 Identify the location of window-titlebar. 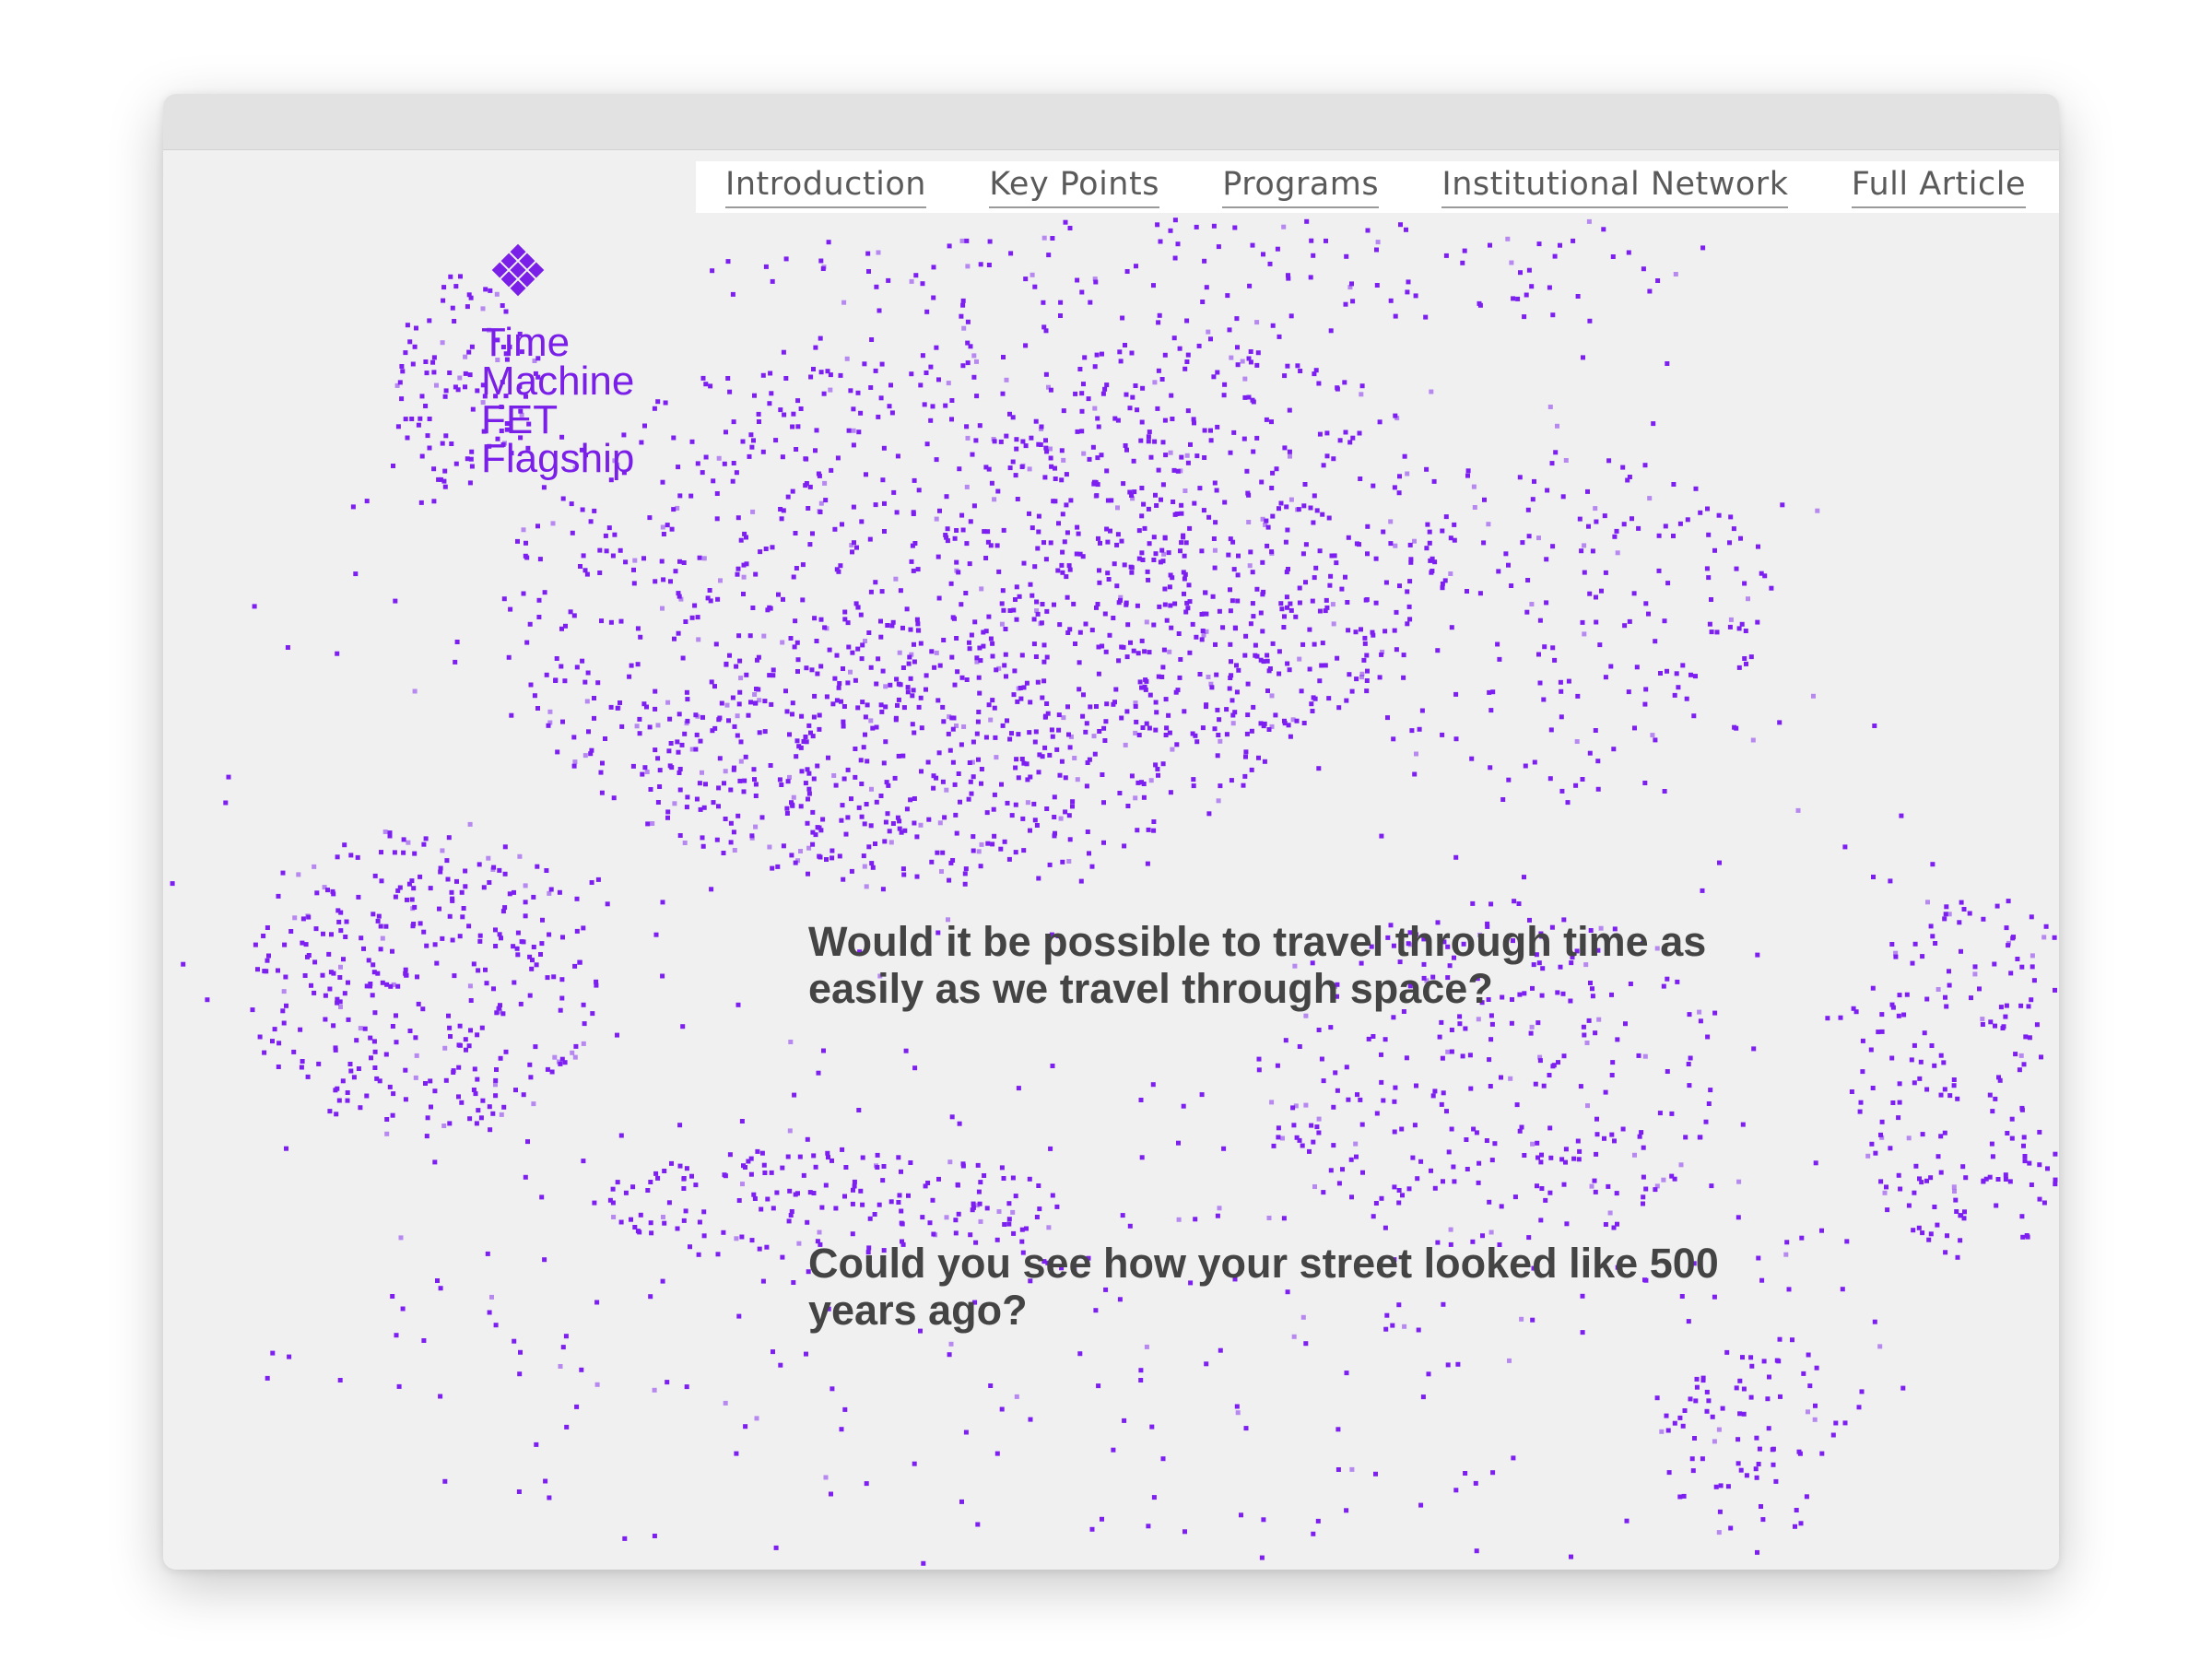
(1111, 122).